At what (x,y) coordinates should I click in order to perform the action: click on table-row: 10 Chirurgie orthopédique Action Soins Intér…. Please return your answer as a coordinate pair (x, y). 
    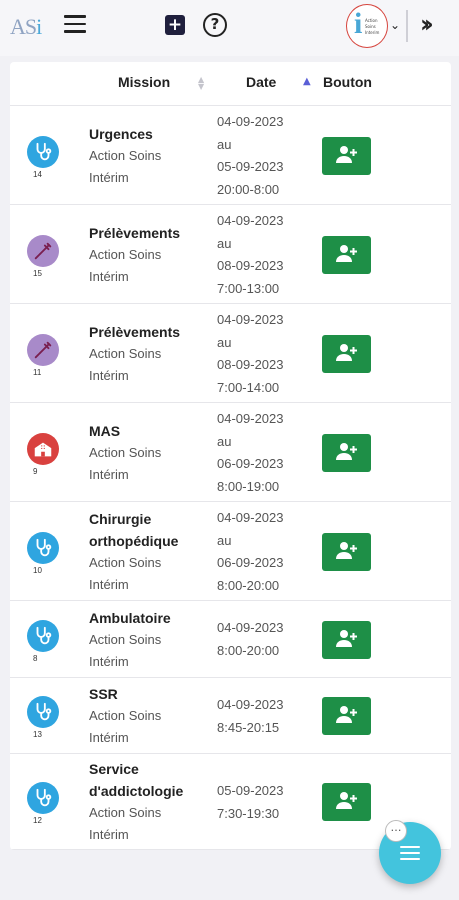
    Looking at the image, I should click on (230, 551).